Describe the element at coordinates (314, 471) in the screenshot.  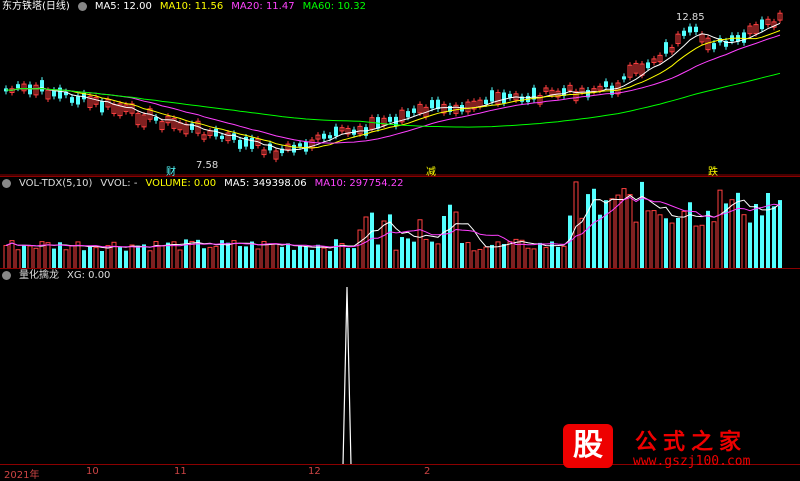
I see `axis-label-12: 12` at that location.